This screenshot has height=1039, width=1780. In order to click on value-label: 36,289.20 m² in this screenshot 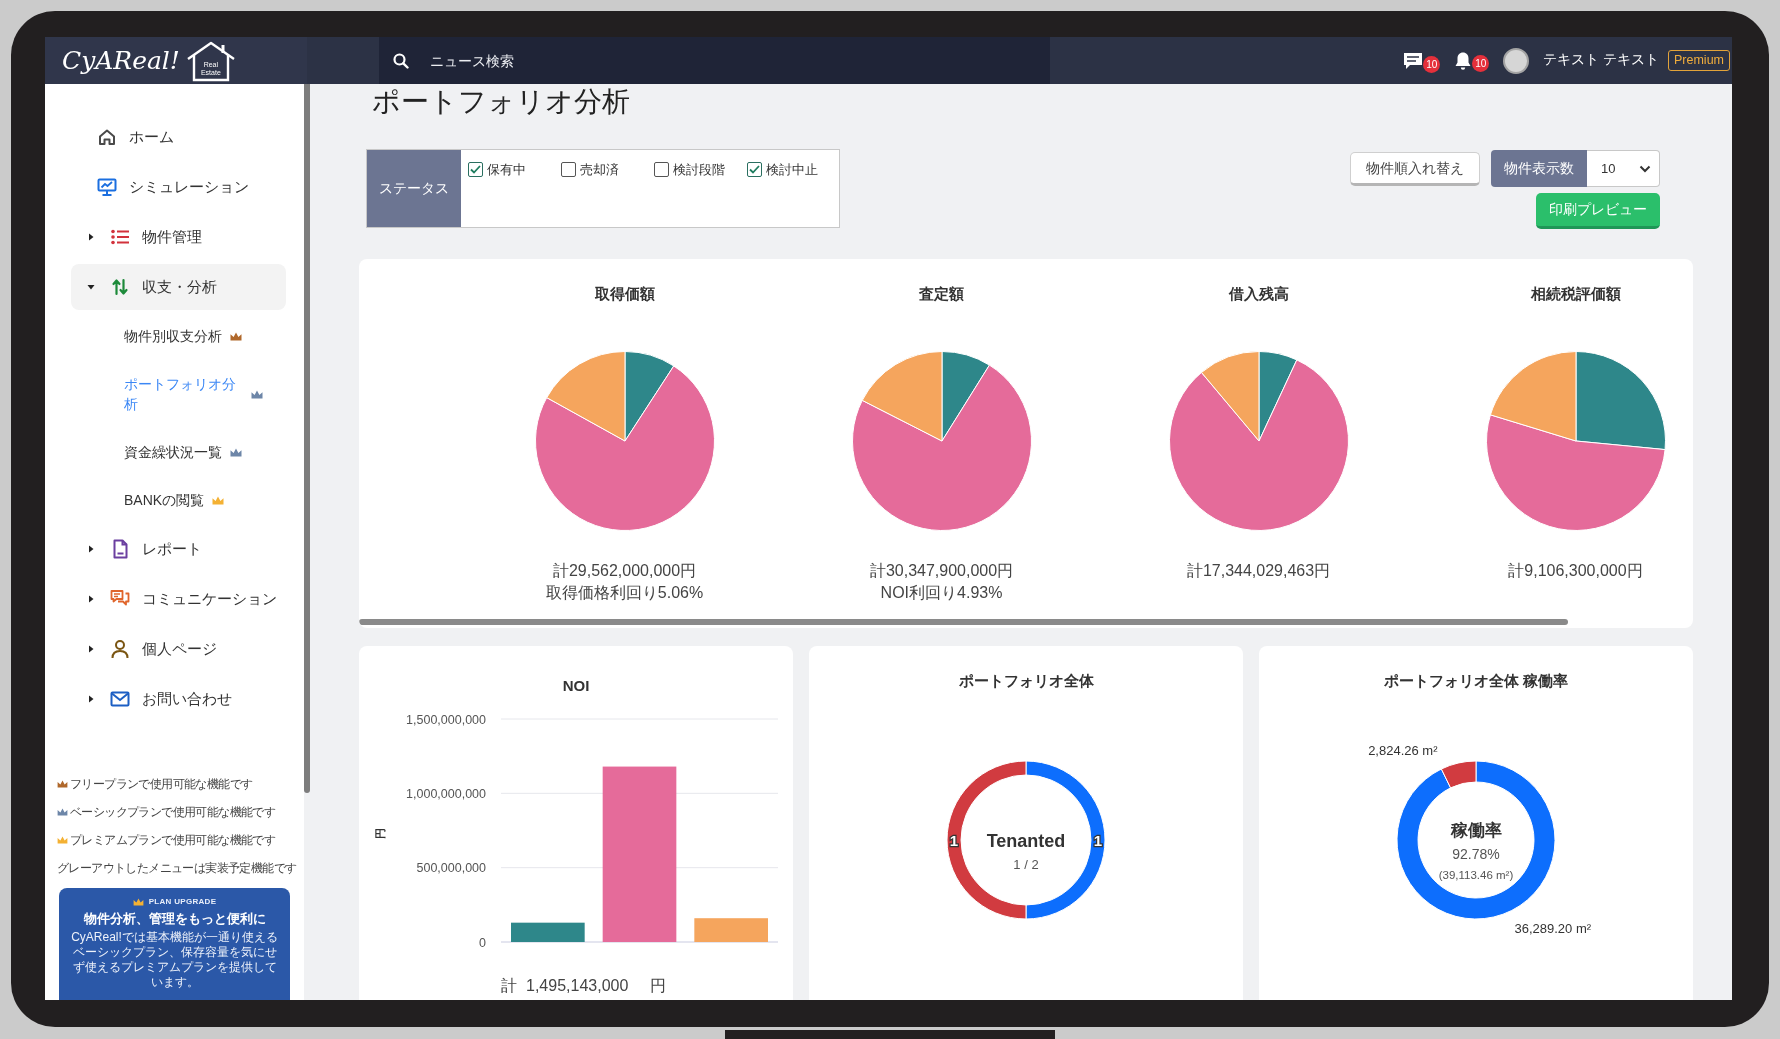, I will do `click(1553, 928)`.